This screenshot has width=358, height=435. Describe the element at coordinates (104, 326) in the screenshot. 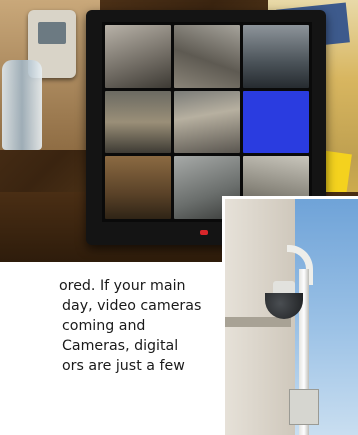

I see `paragraph-line: coming and` at that location.